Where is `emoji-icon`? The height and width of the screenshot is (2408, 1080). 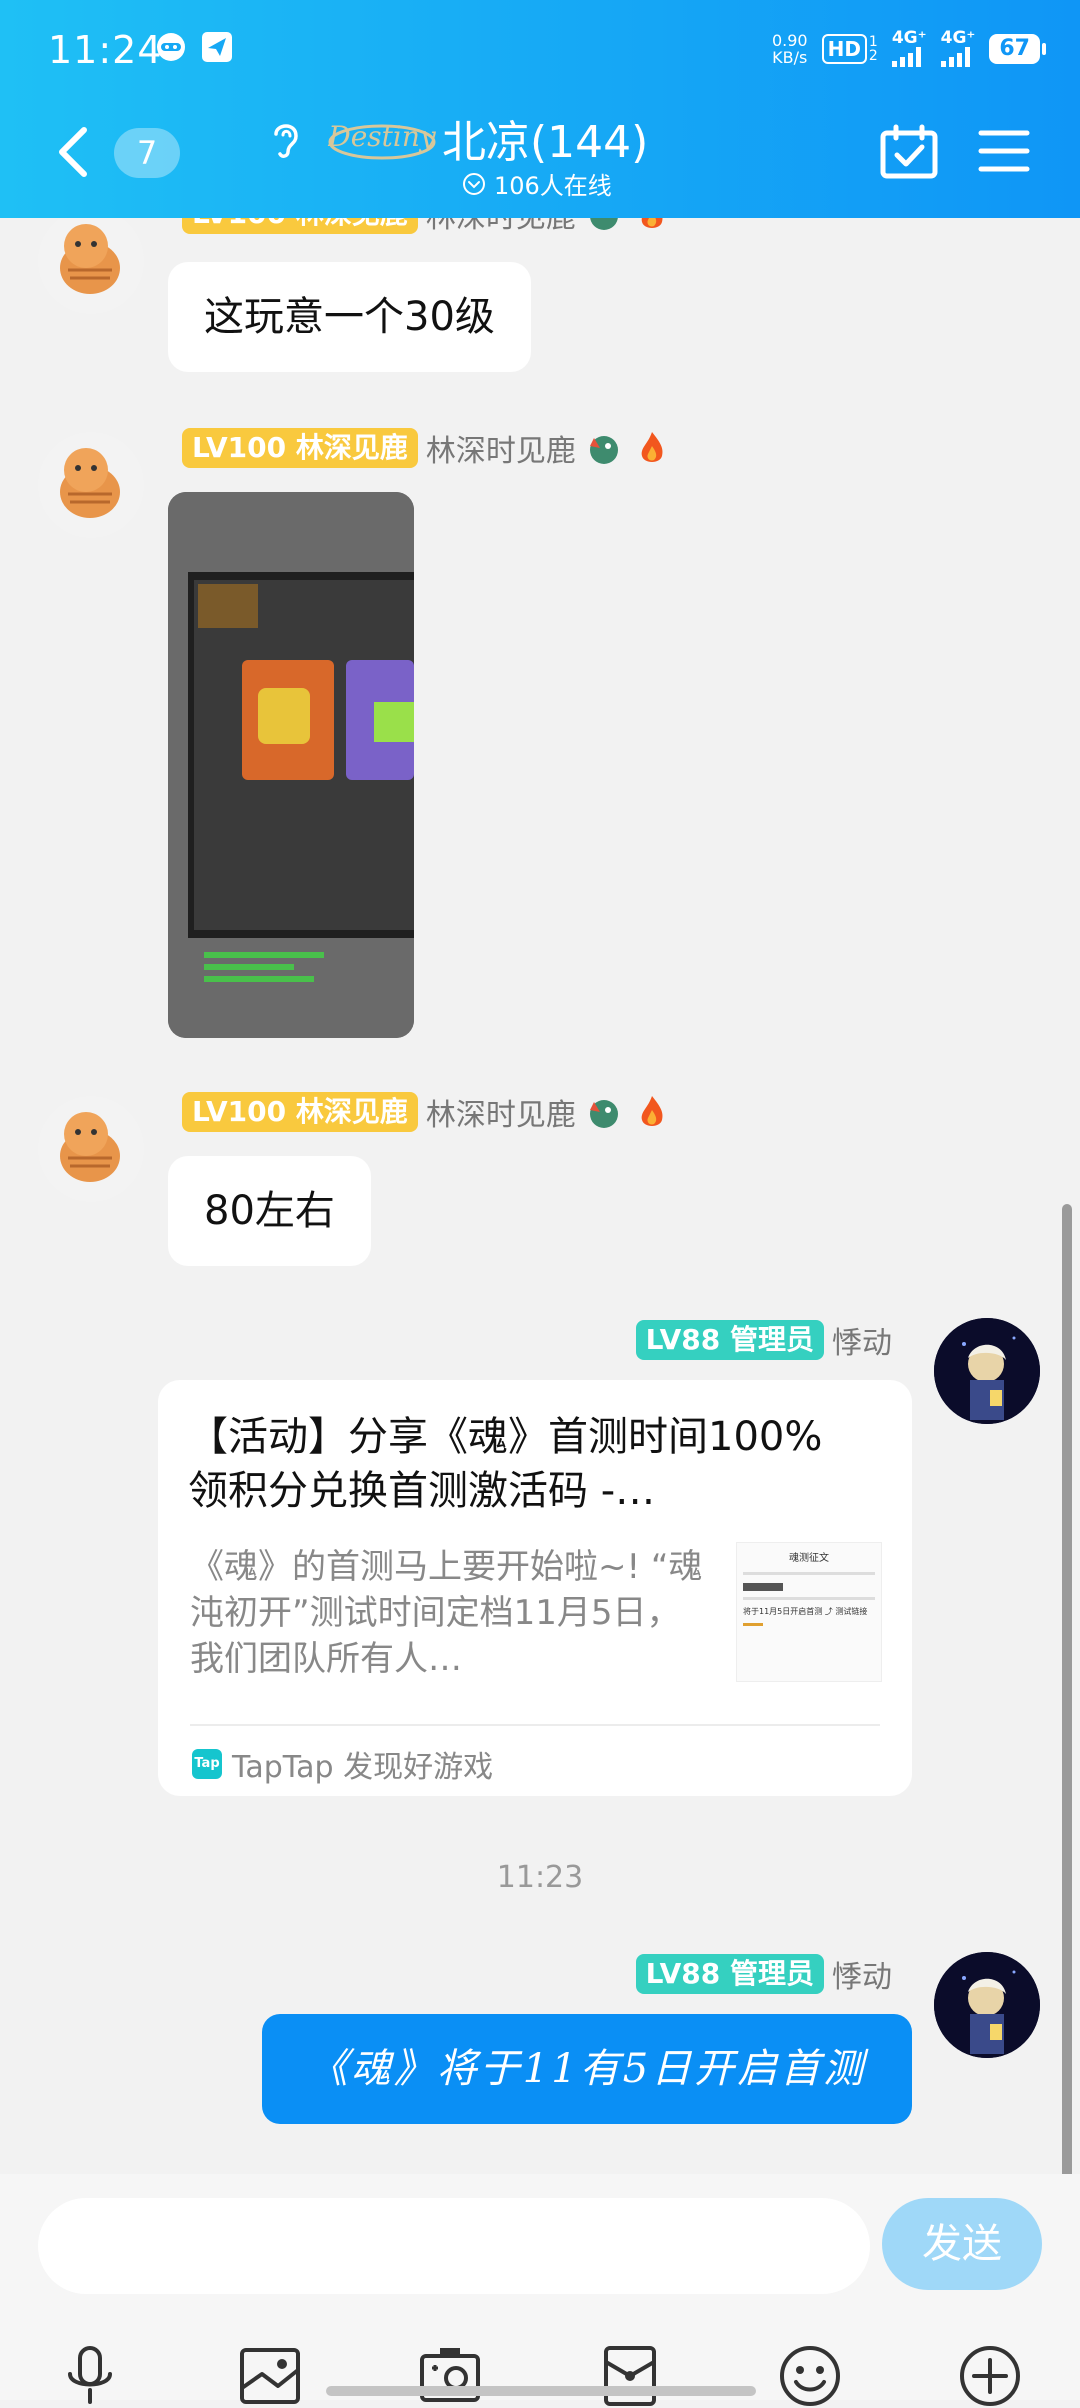 emoji-icon is located at coordinates (810, 2376).